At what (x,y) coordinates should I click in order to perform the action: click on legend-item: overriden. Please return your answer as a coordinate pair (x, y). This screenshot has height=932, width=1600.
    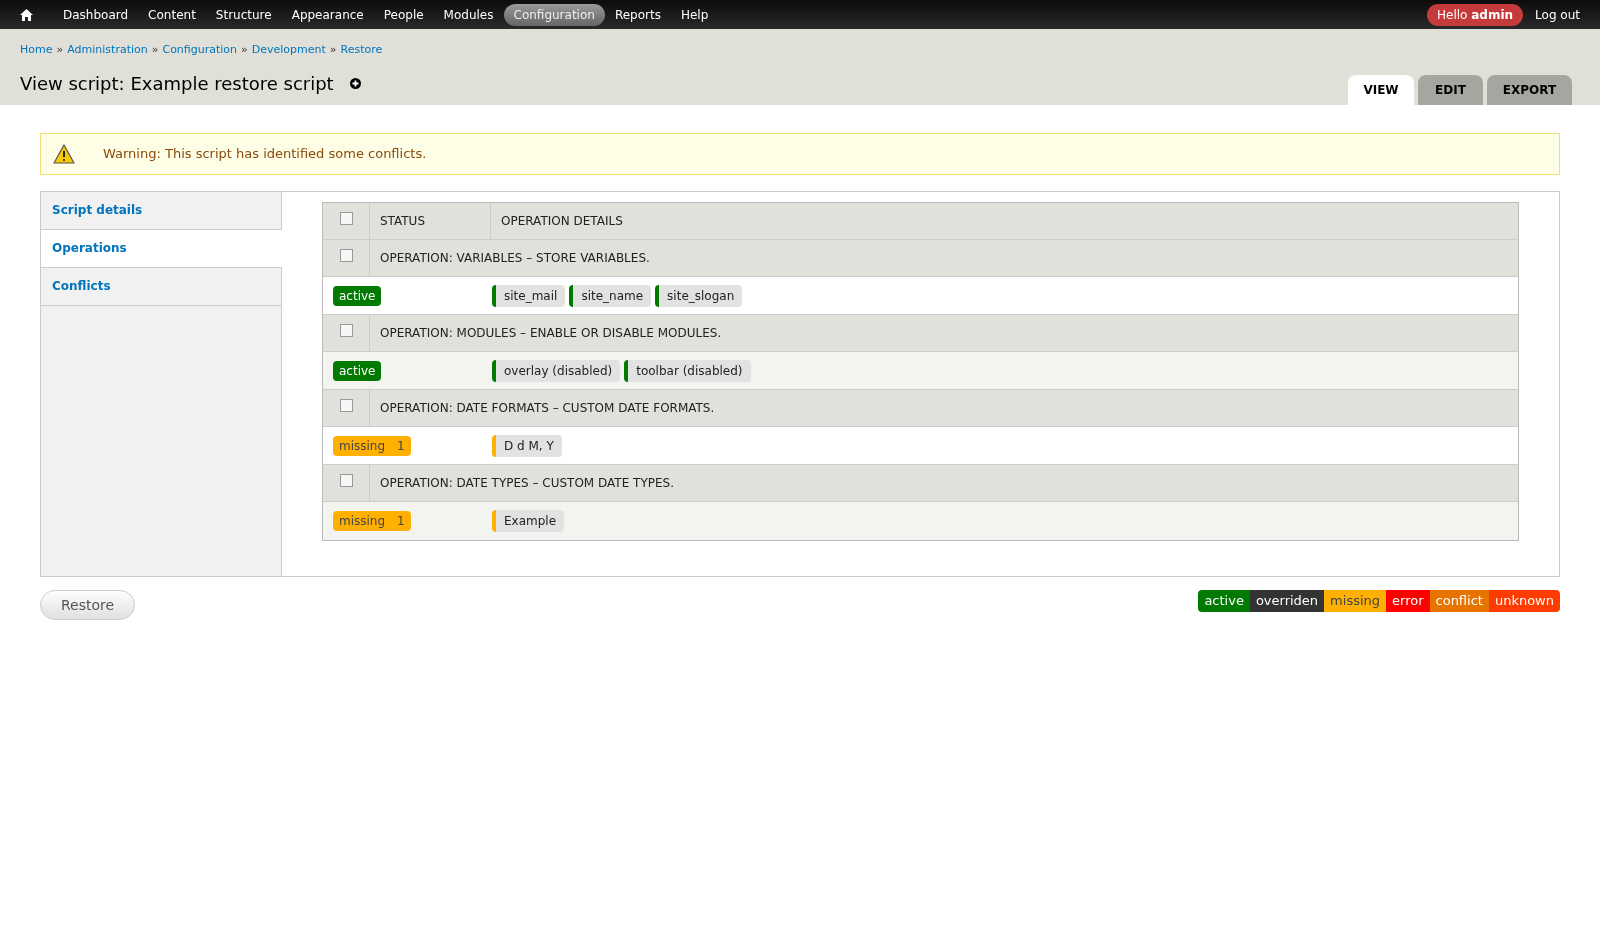
    Looking at the image, I should click on (1287, 601).